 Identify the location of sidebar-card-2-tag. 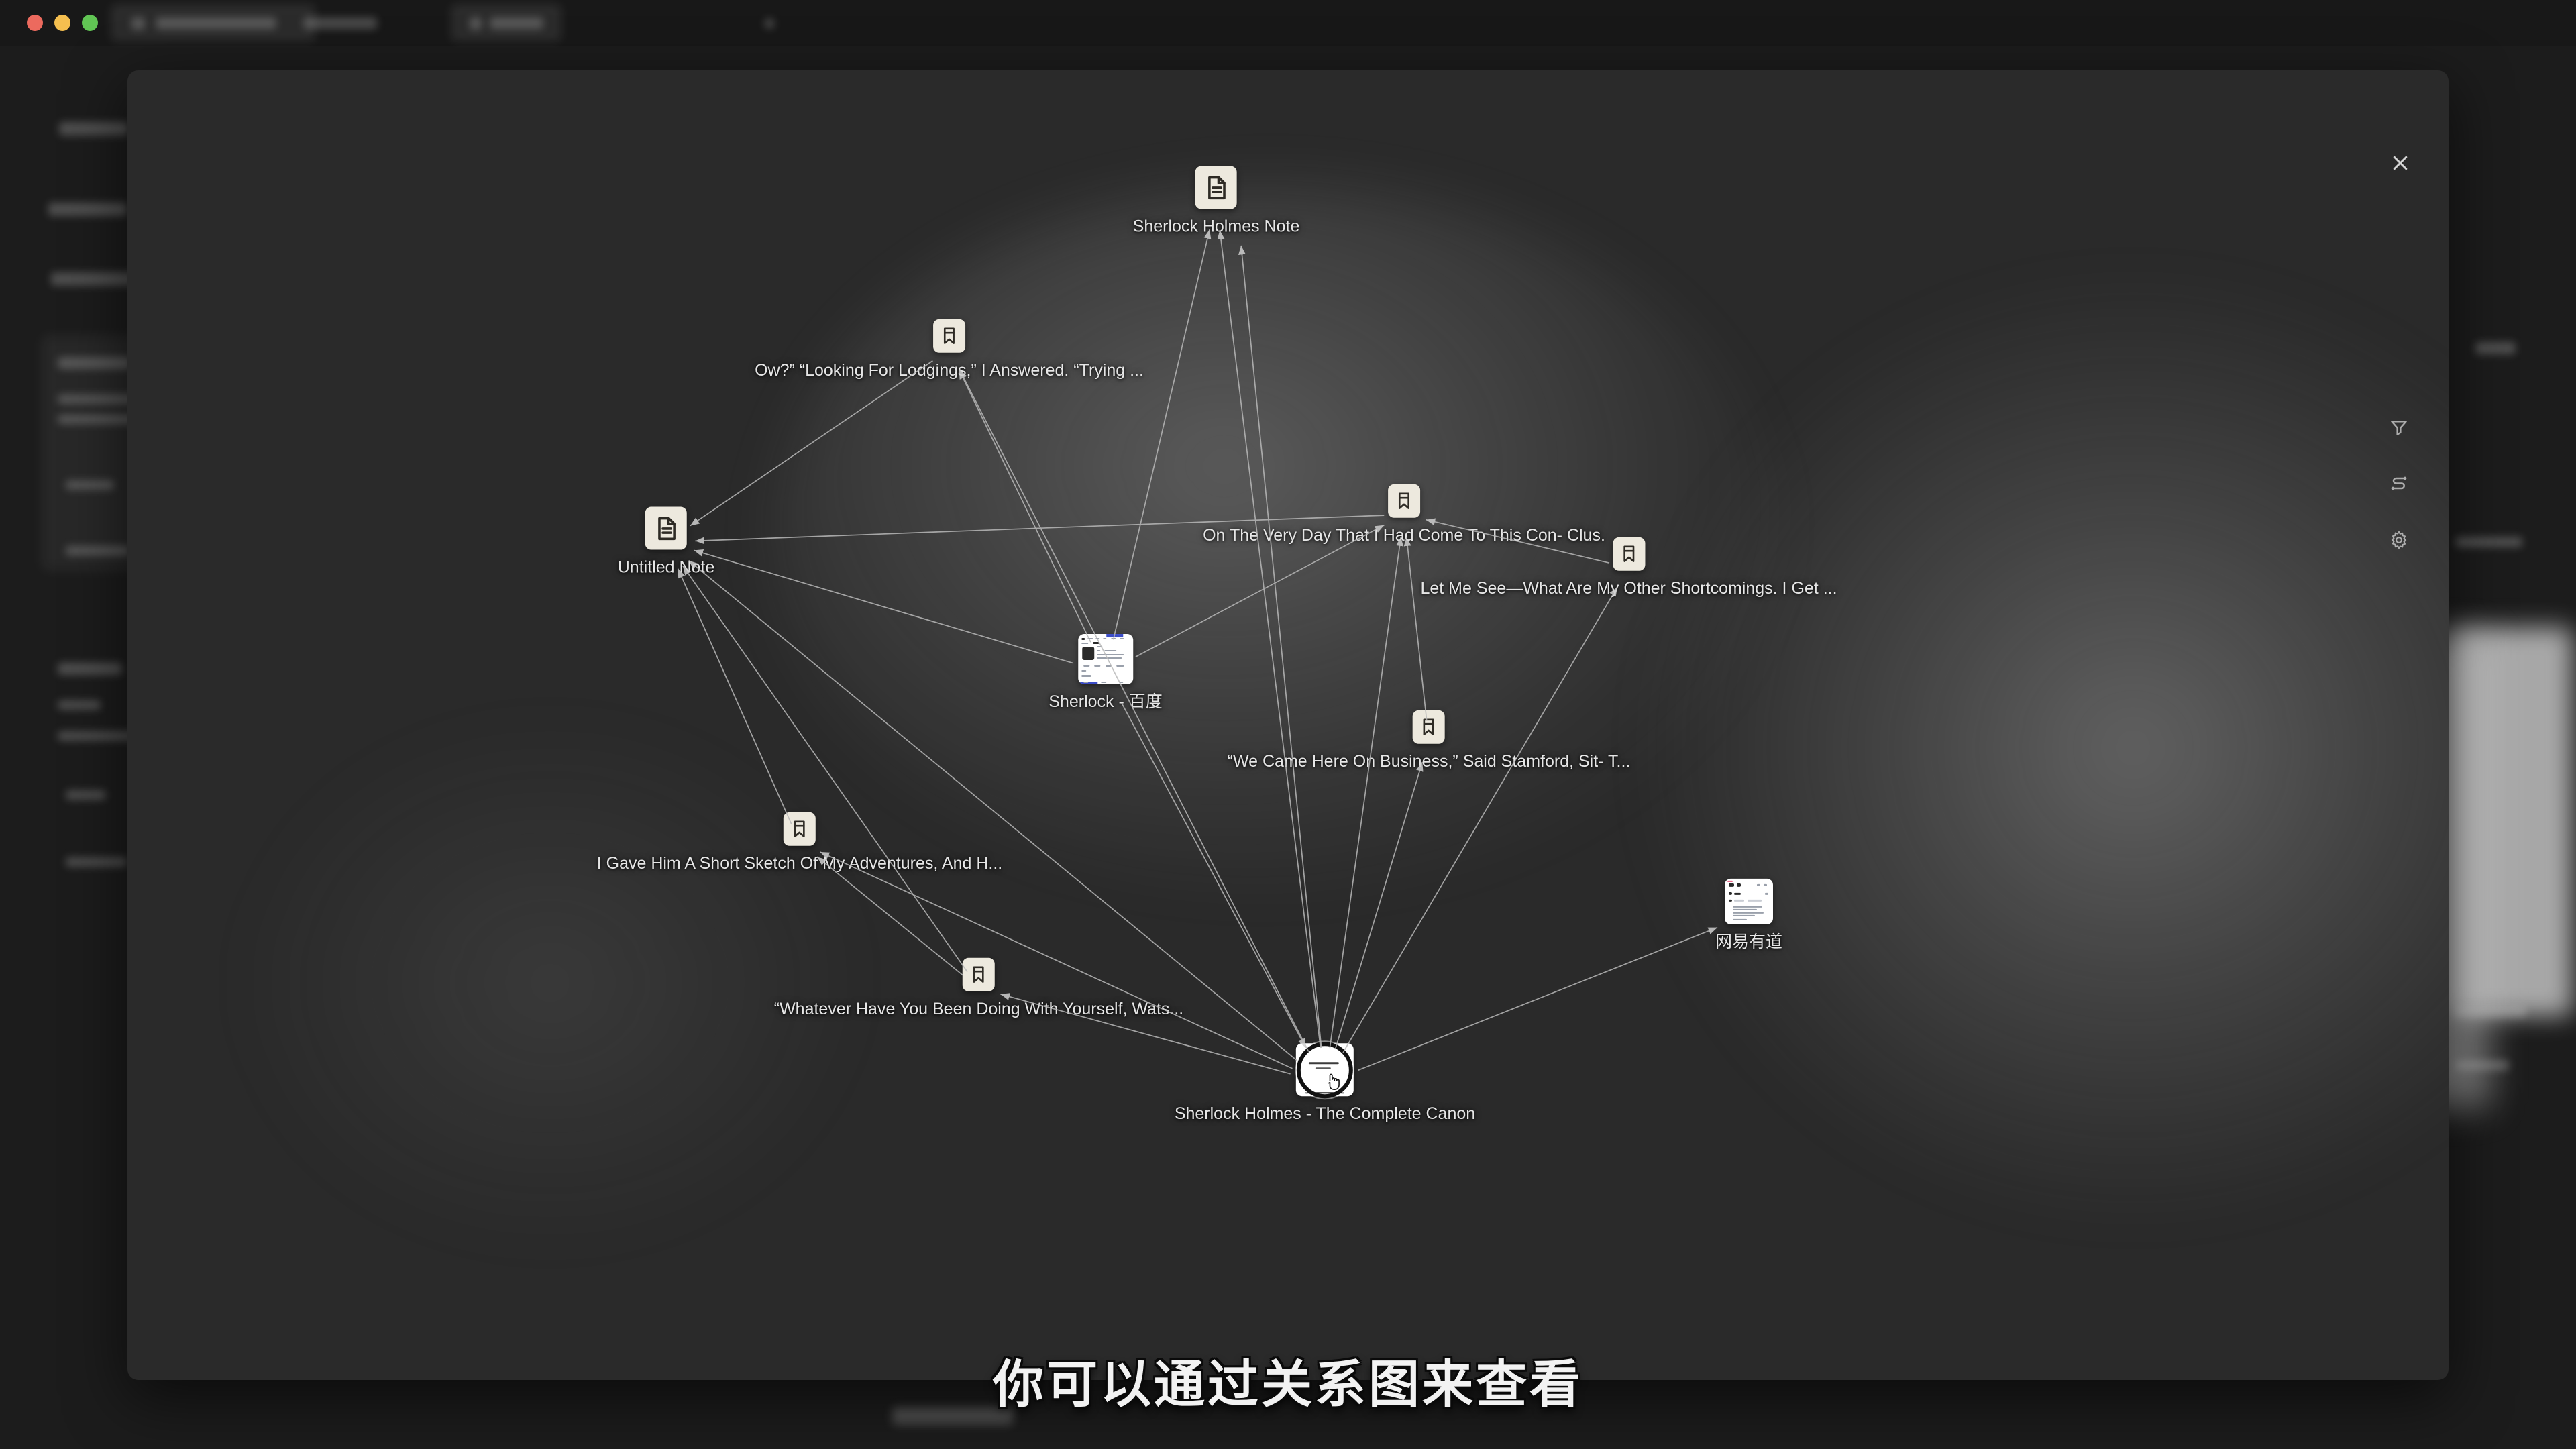
(96, 862).